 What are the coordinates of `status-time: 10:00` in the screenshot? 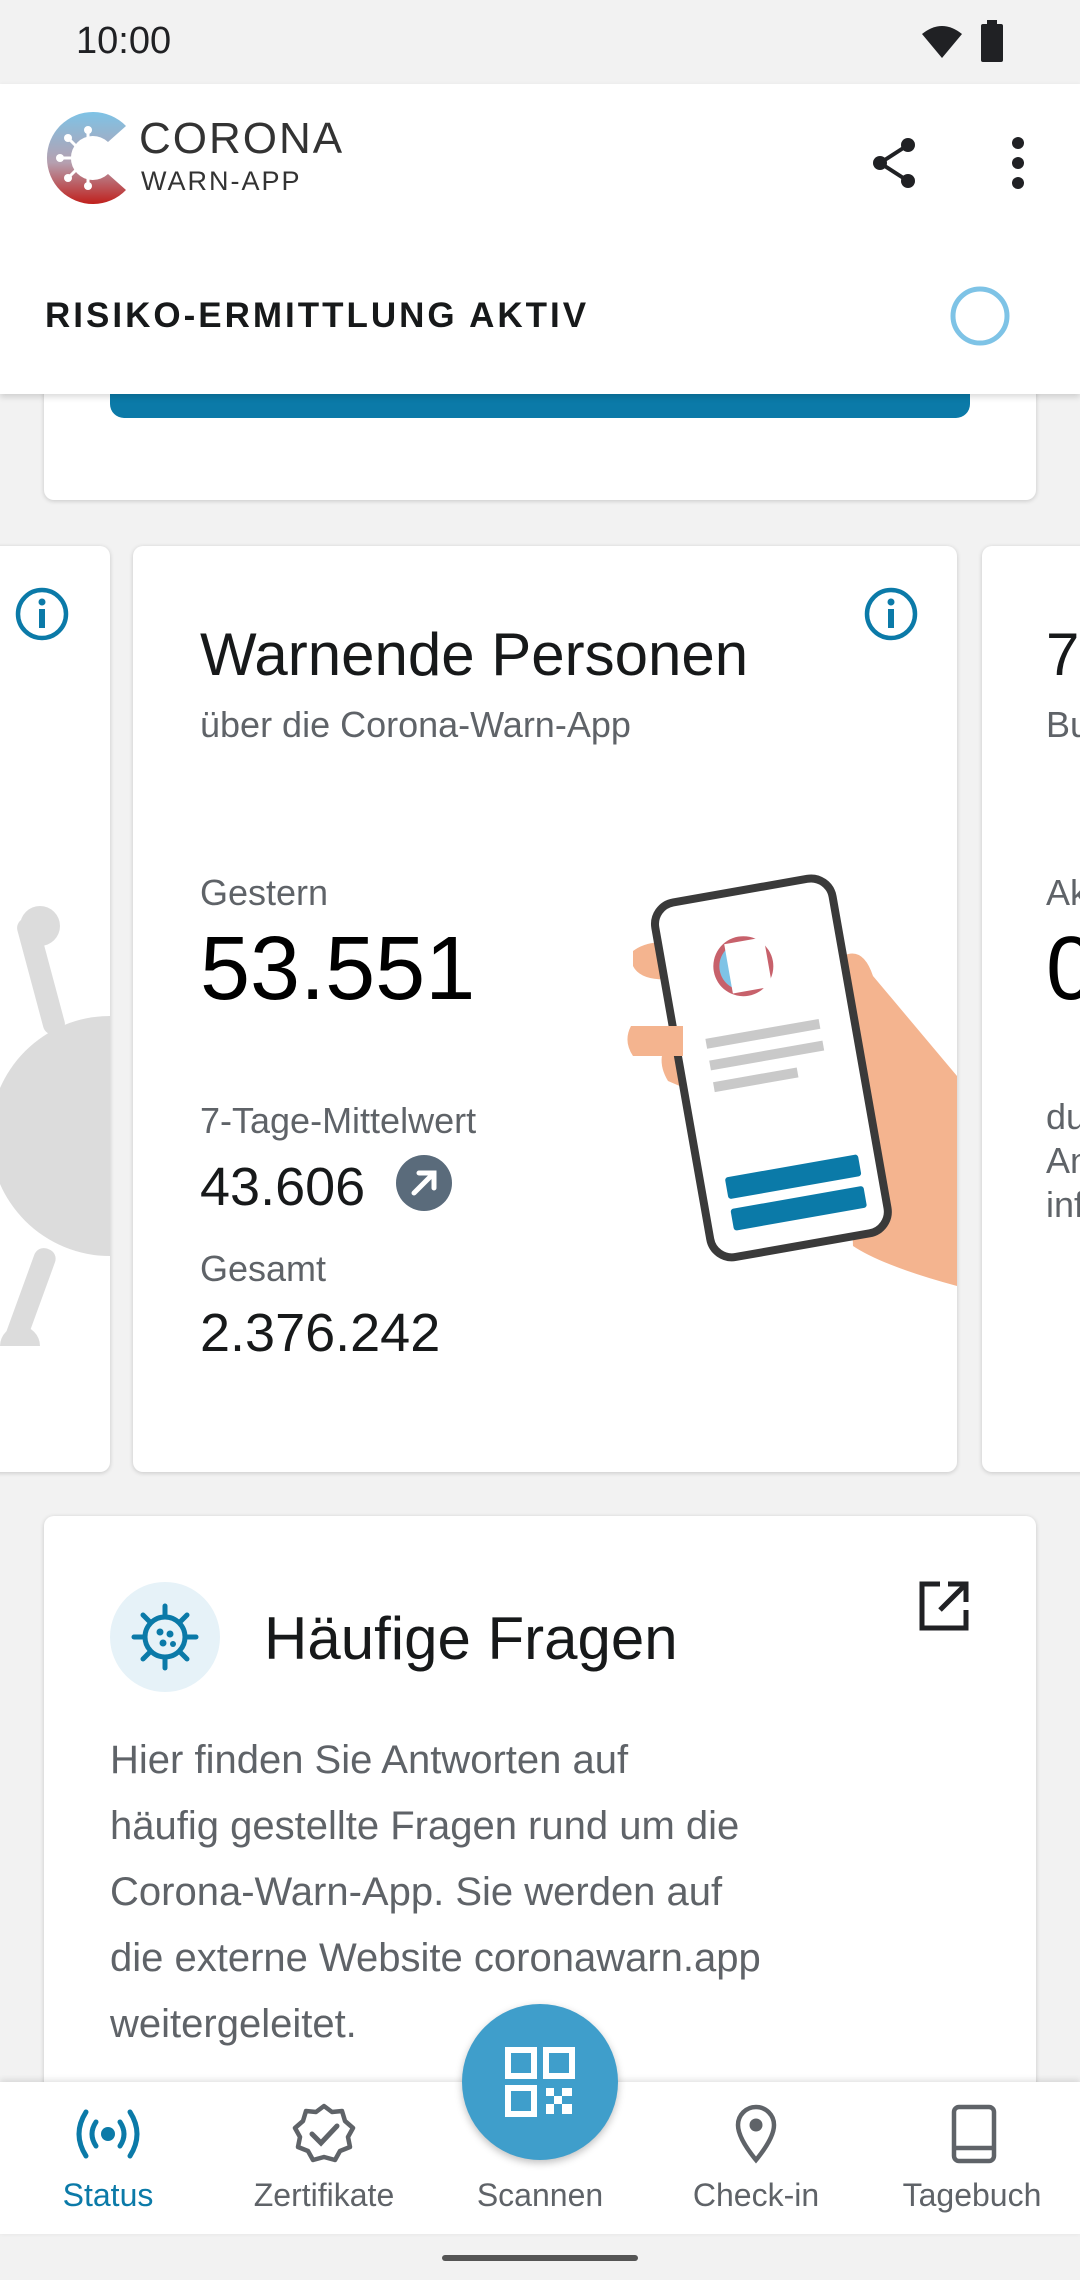 It's located at (124, 41).